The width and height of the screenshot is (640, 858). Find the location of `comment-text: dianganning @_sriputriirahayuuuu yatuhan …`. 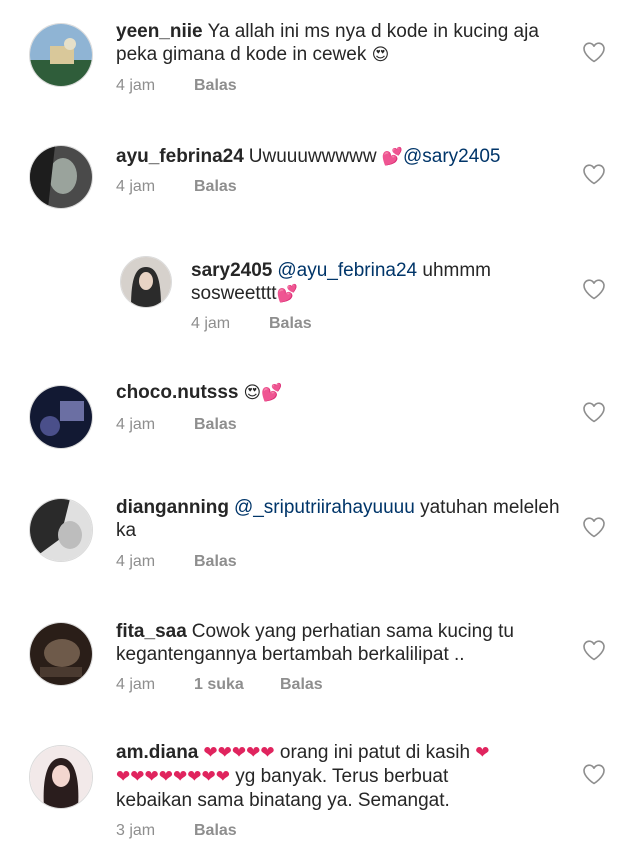

comment-text: dianganning @_sriputriirahayuuuu yatuhan … is located at coordinates (346, 519).